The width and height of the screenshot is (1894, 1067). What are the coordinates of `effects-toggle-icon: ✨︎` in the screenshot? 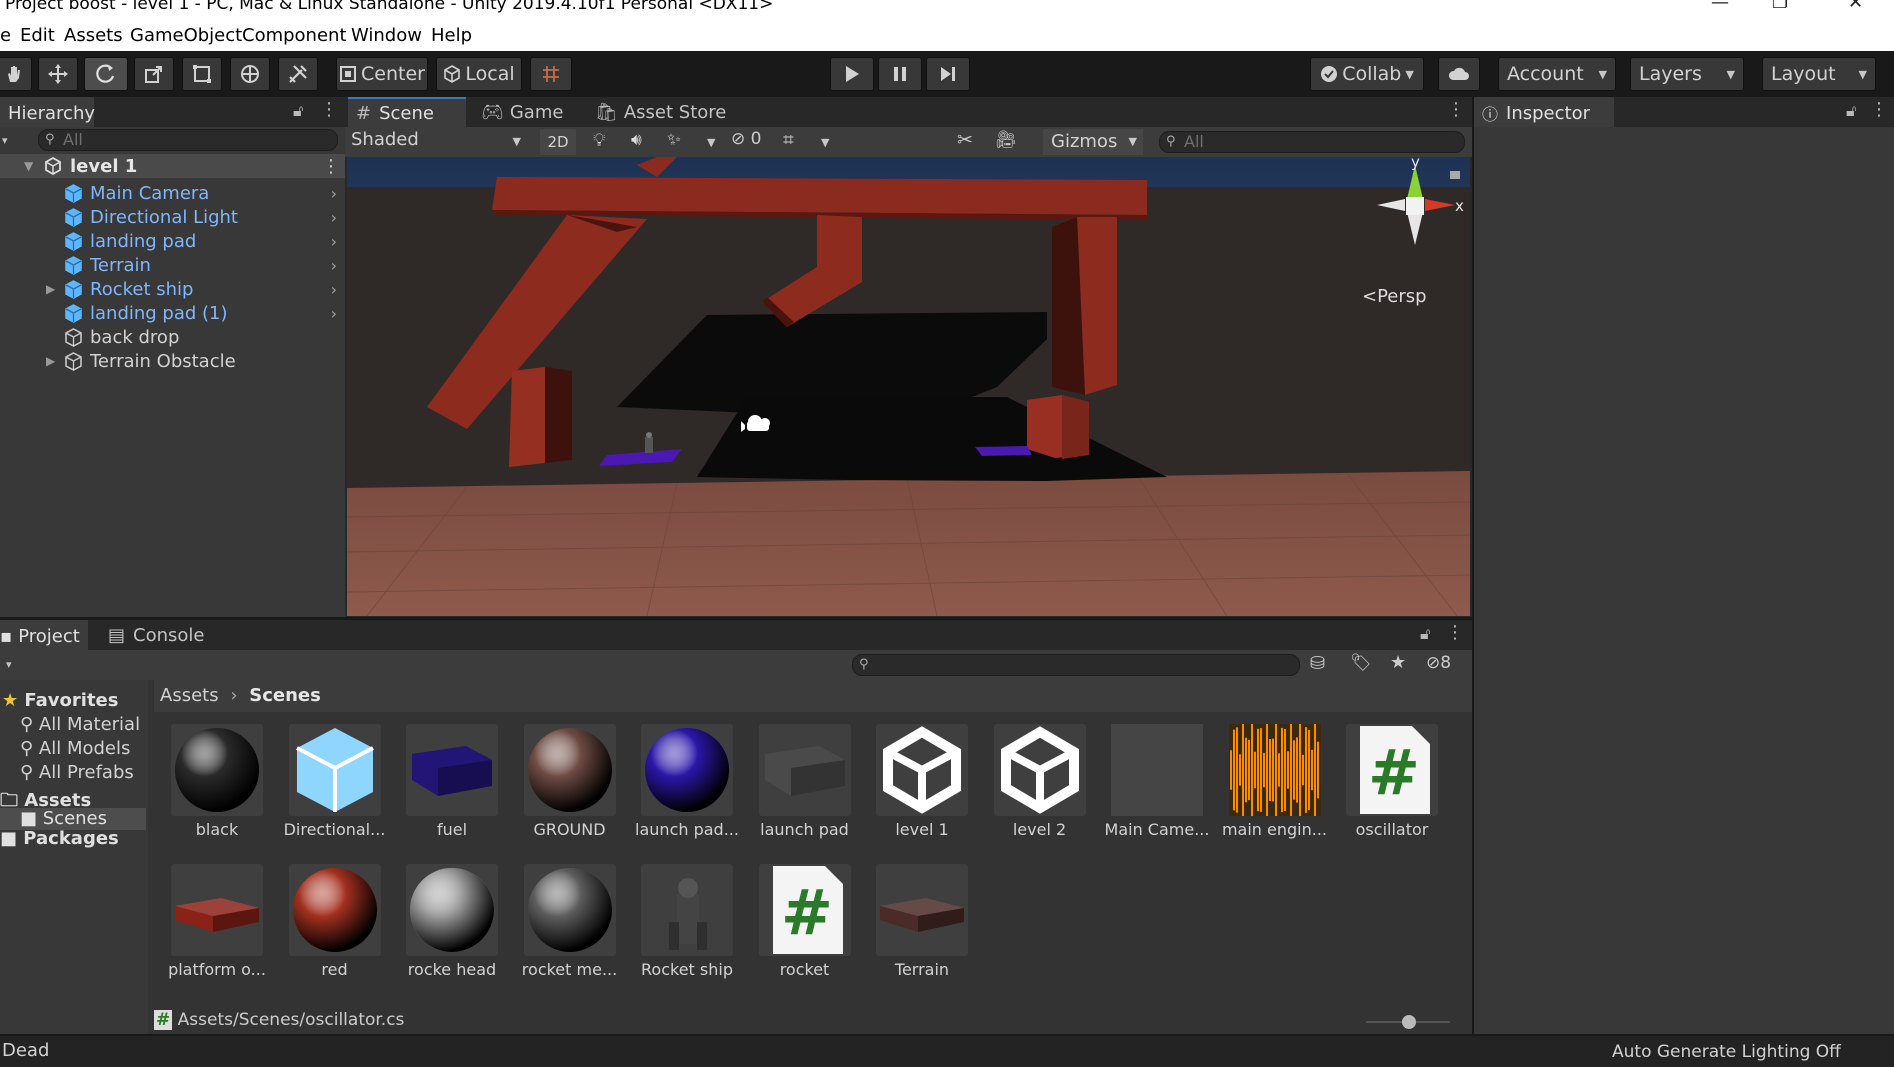 It's located at (674, 140).